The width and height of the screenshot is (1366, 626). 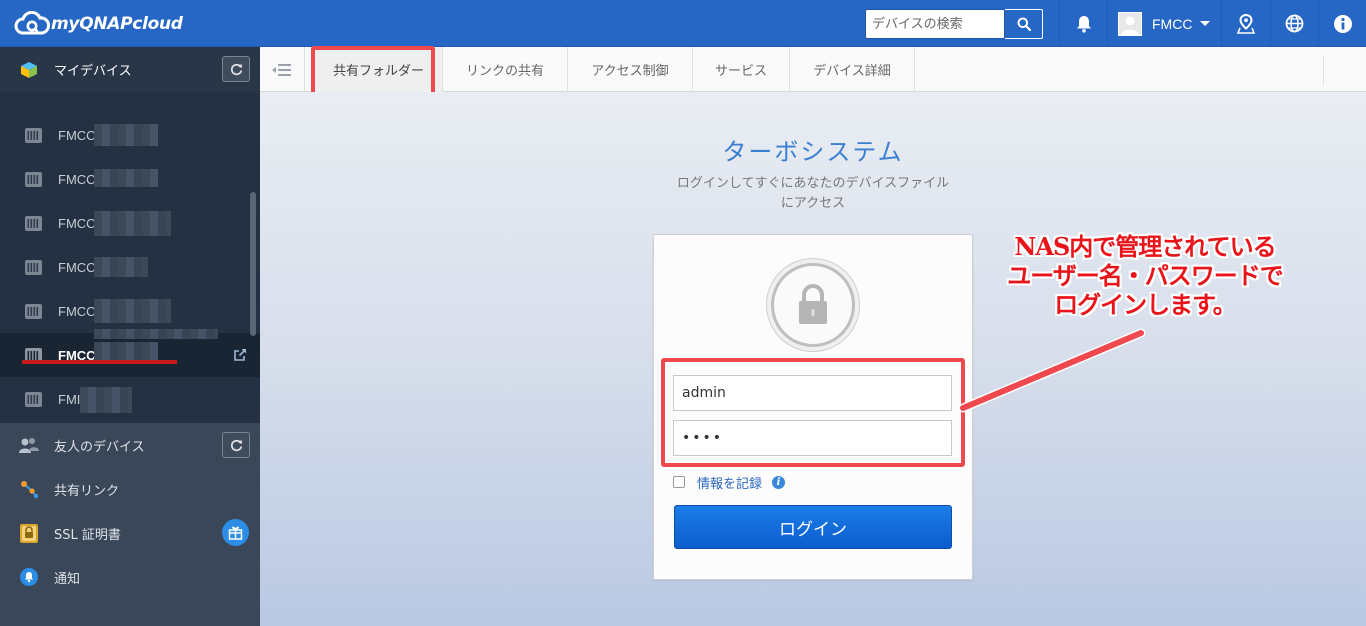 I want to click on tab-services: サービス, so click(x=741, y=69).